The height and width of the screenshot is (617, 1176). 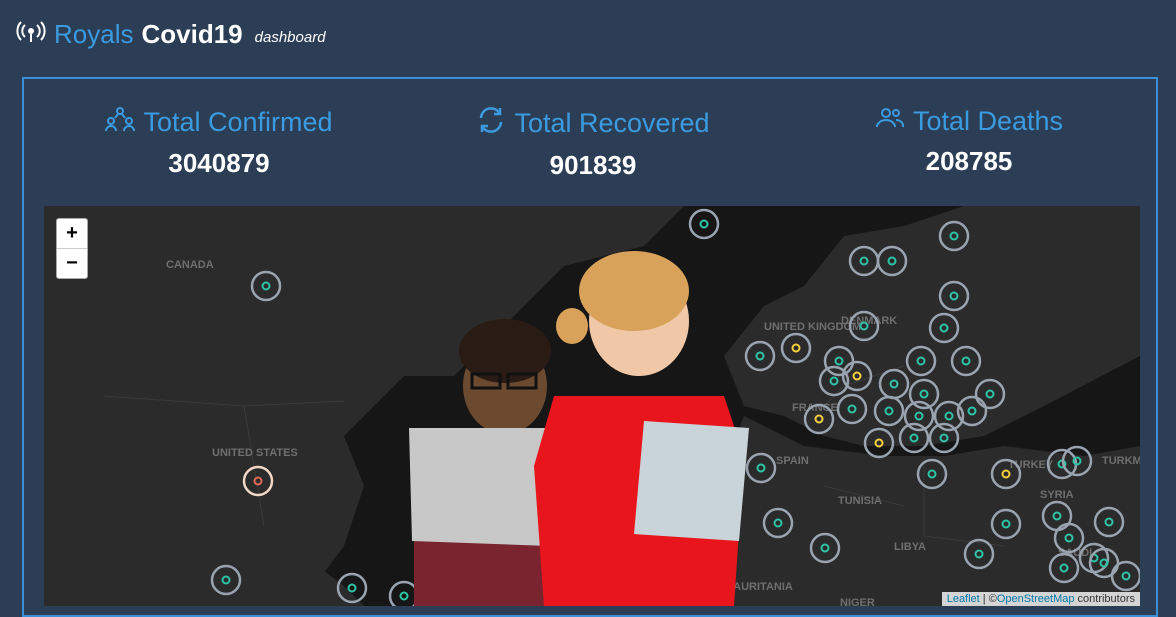 I want to click on attribution-suffix: contributors, so click(x=1104, y=599).